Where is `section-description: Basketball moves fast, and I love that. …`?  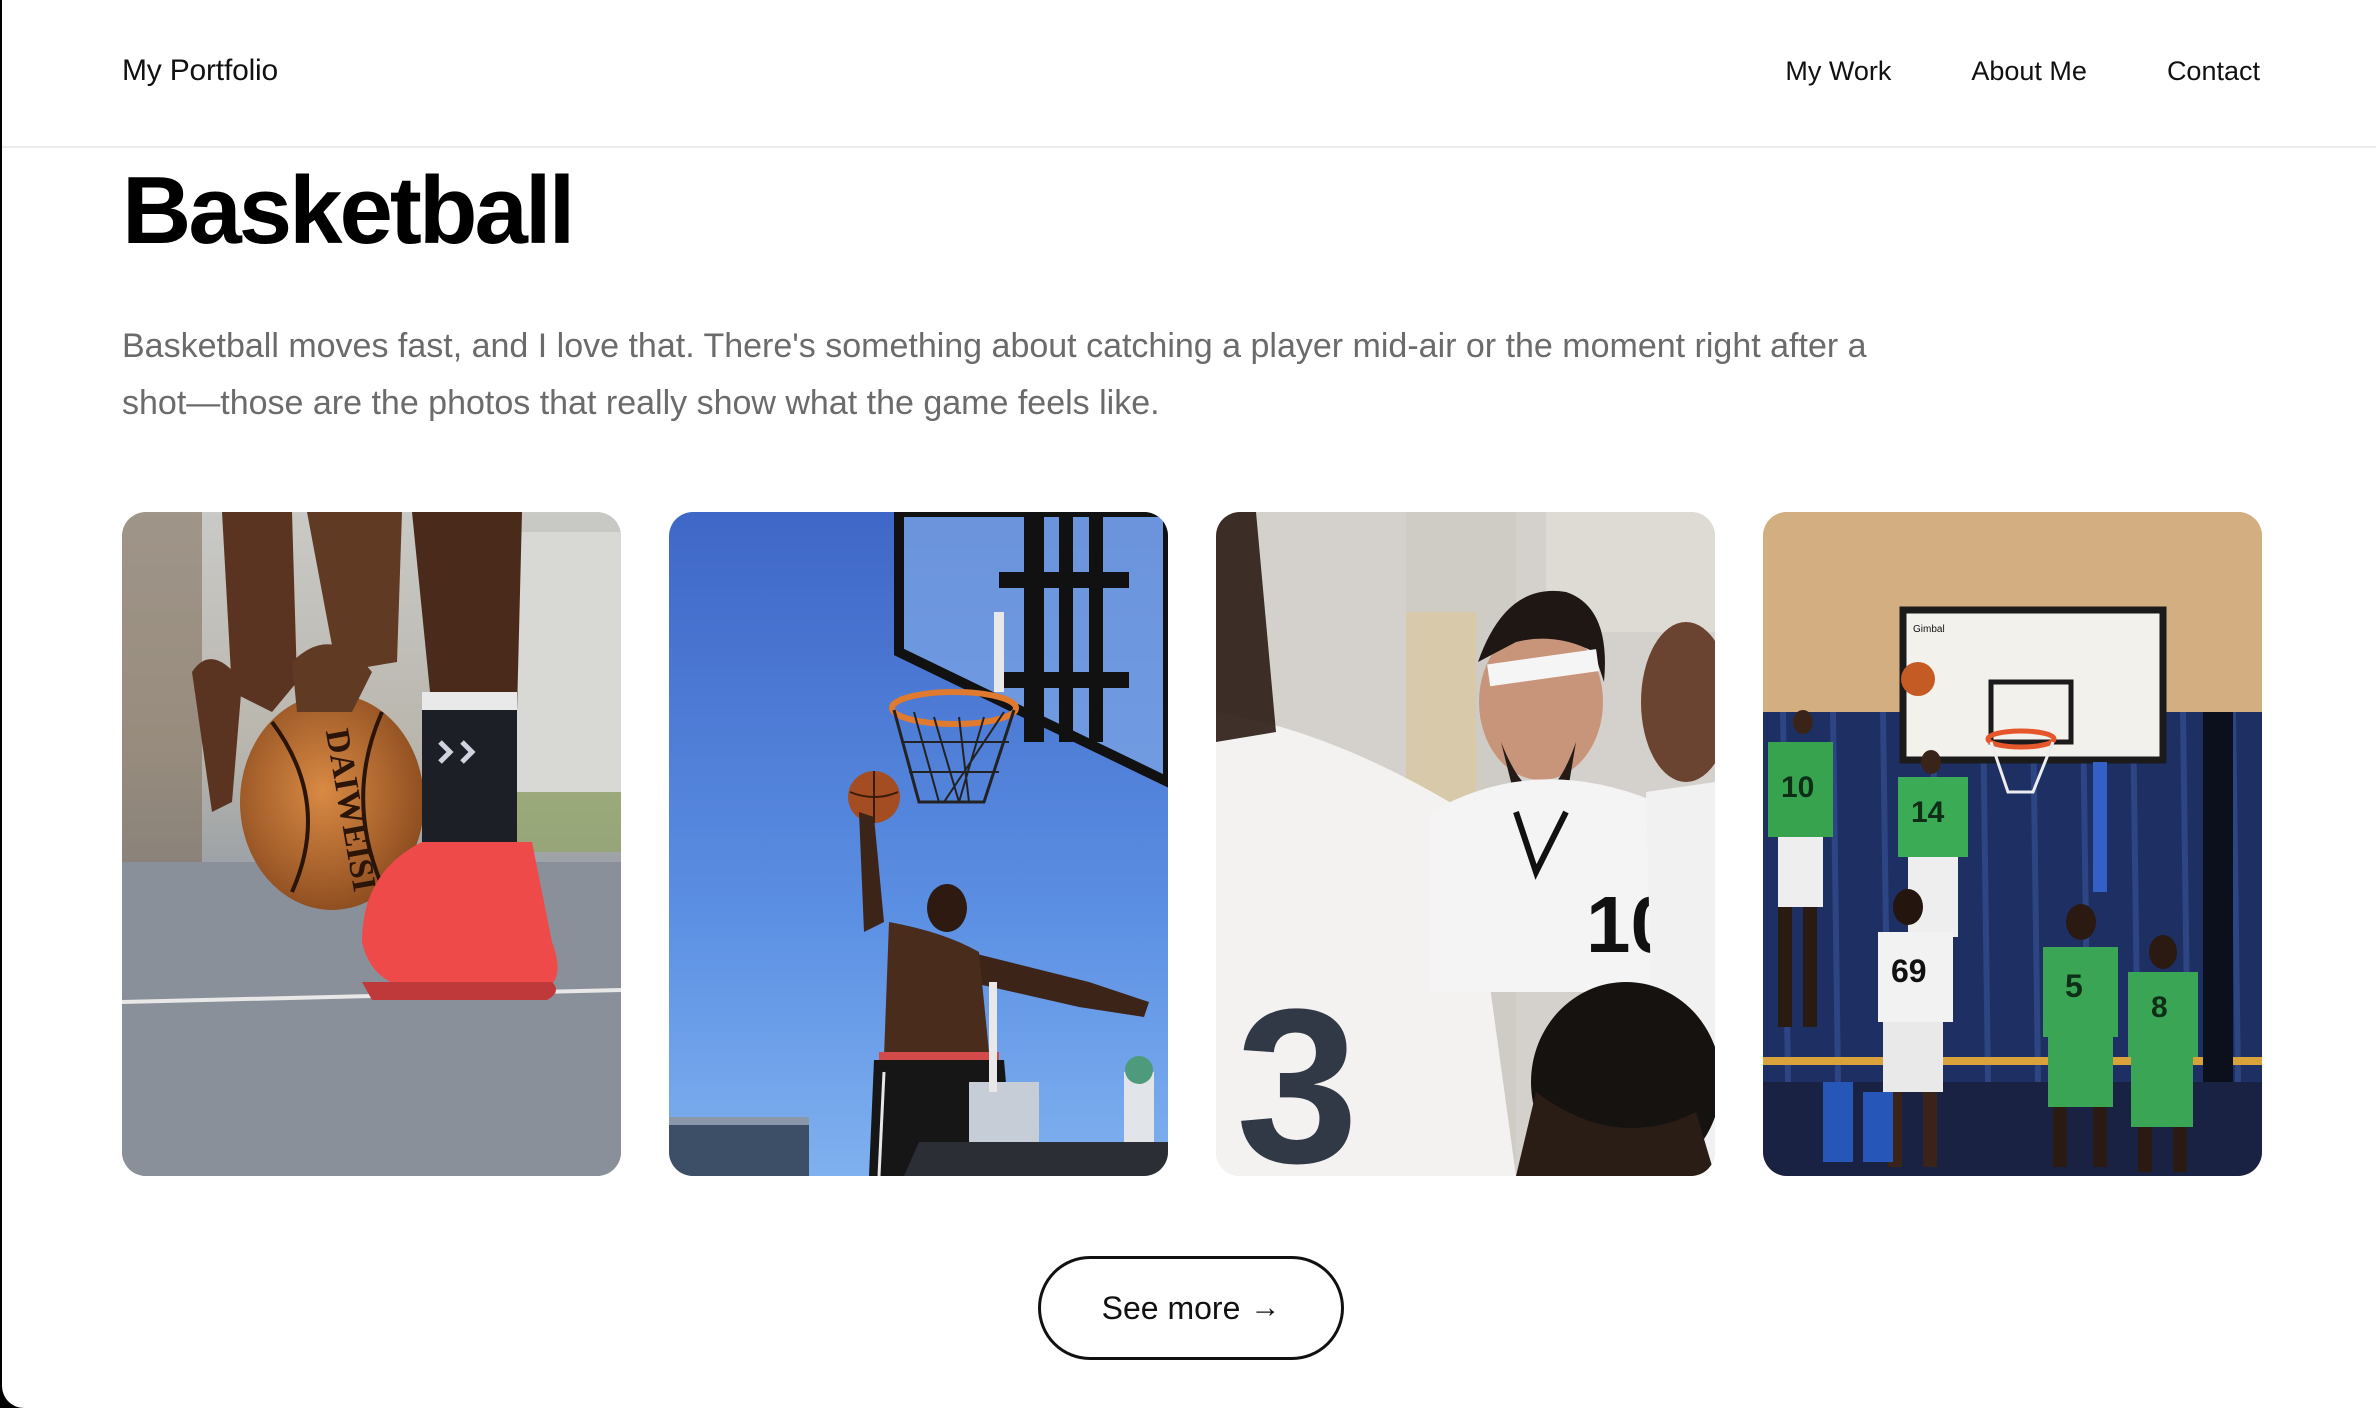 section-description: Basketball moves fast, and I love that. … is located at coordinates (994, 374).